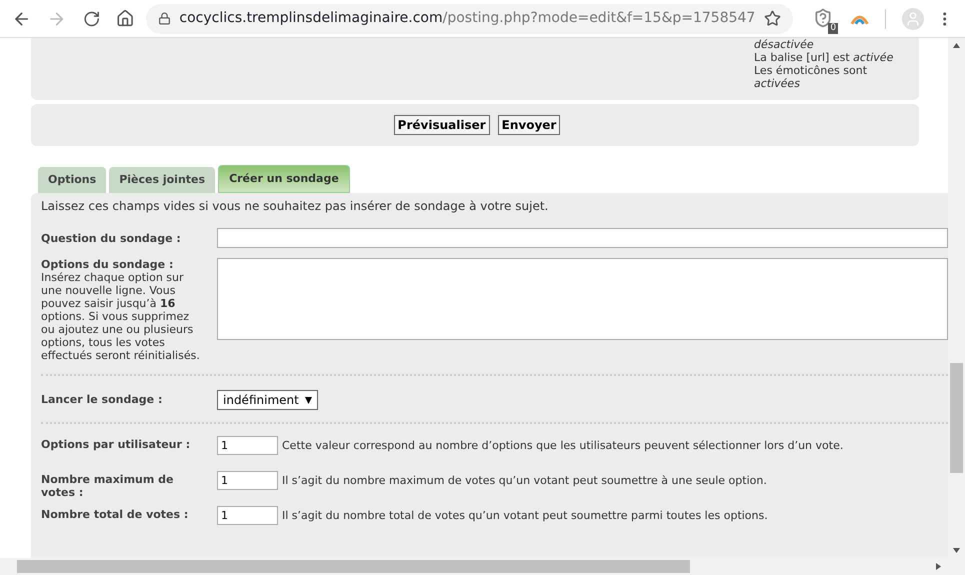 The image size is (965, 575). I want to click on field-label: Options par utilisateur :, so click(116, 444).